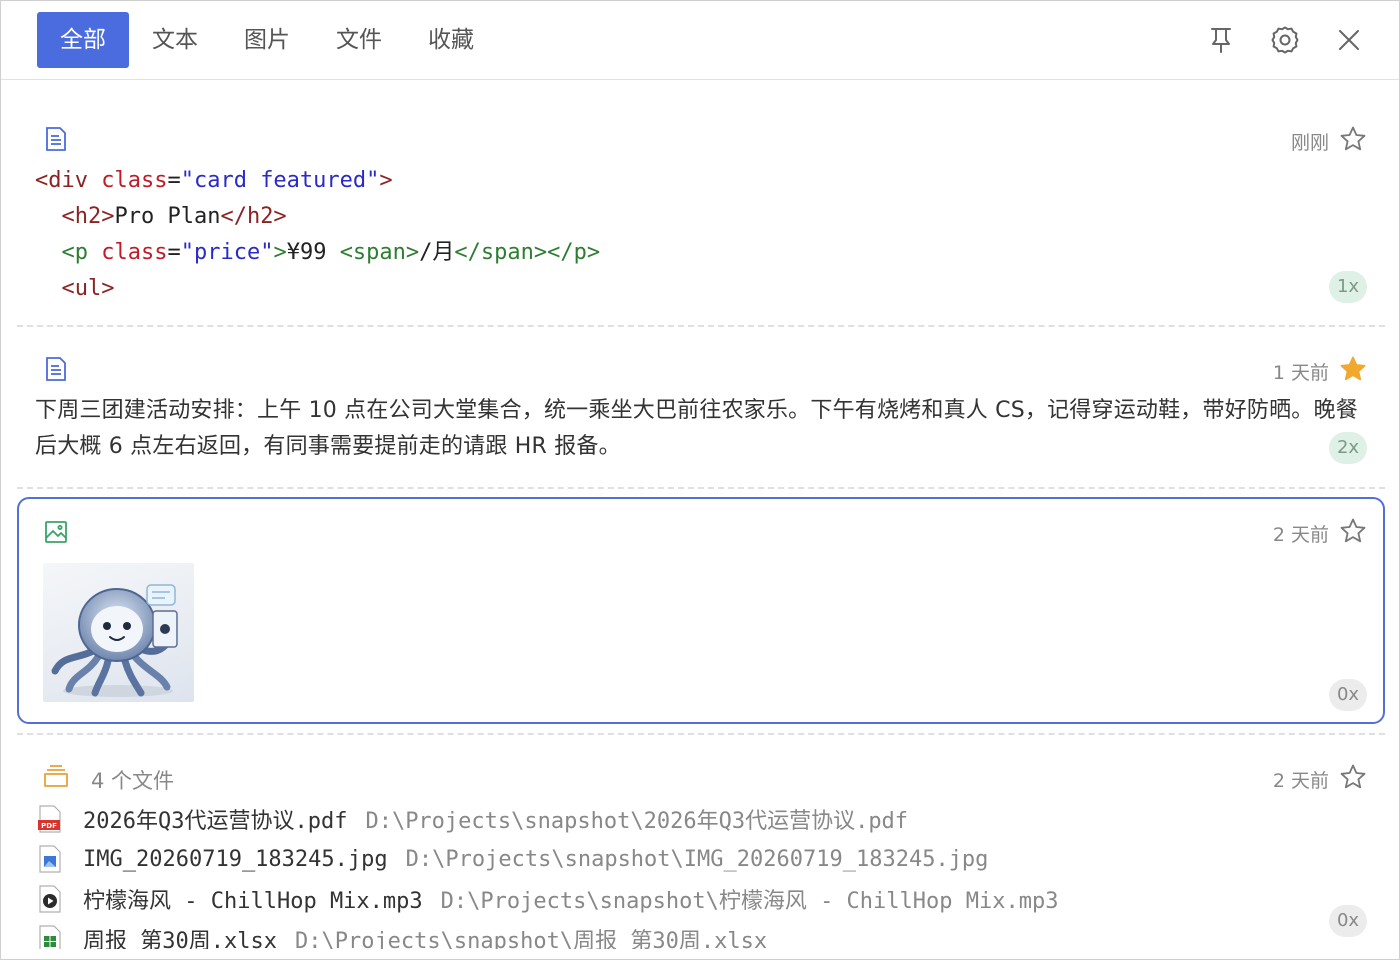  Describe the element at coordinates (1300, 373) in the screenshot. I see `timestamp: 1 天前` at that location.